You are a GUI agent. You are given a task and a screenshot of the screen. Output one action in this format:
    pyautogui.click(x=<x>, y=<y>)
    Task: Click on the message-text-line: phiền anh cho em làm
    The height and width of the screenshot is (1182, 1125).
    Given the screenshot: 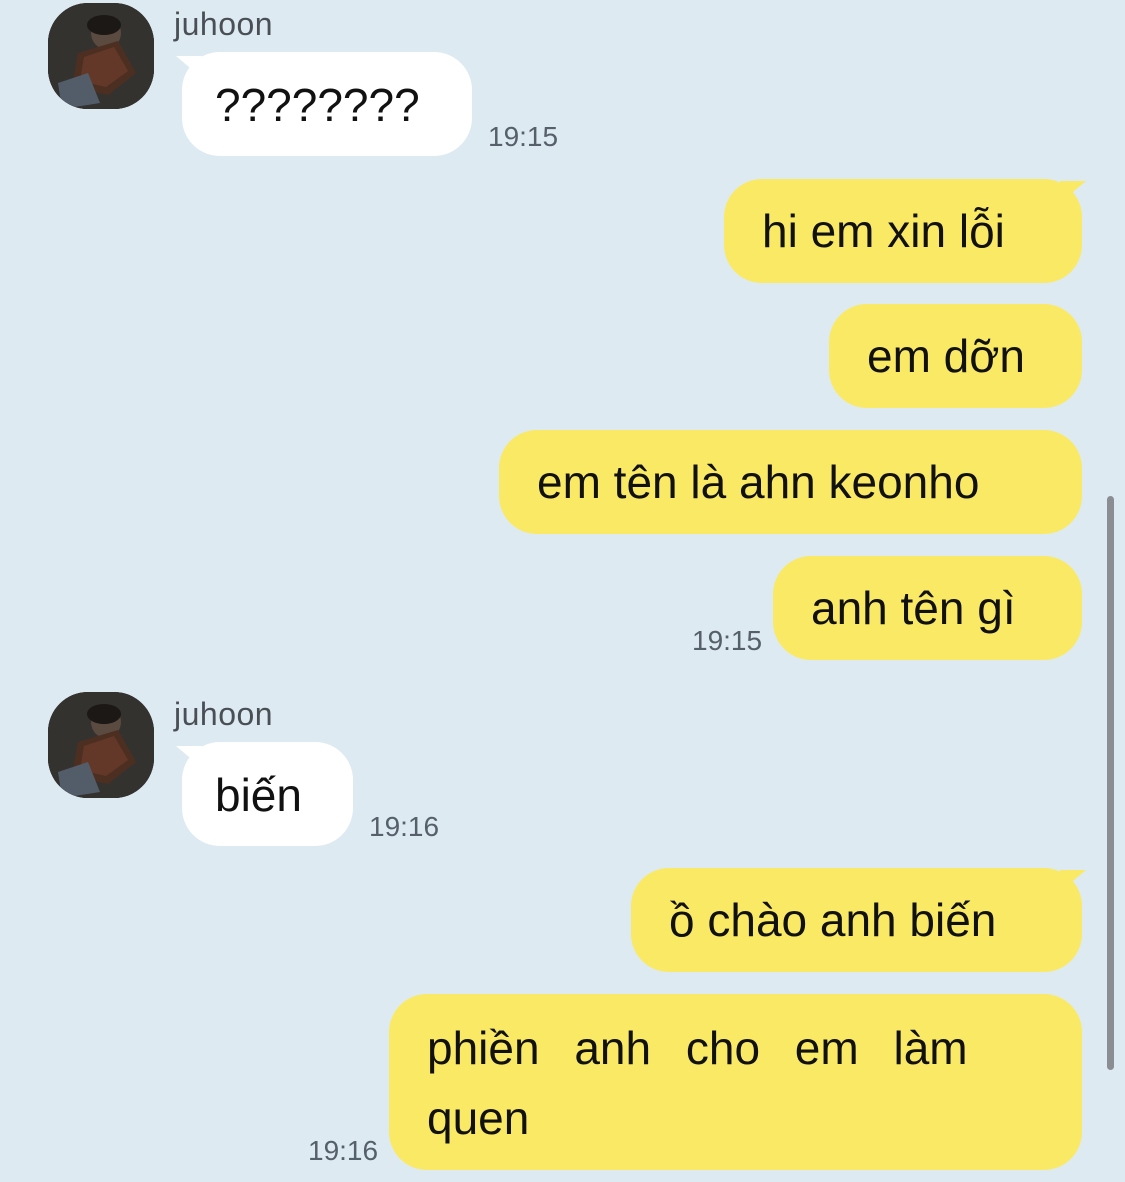 What is the action you would take?
    pyautogui.click(x=697, y=1048)
    